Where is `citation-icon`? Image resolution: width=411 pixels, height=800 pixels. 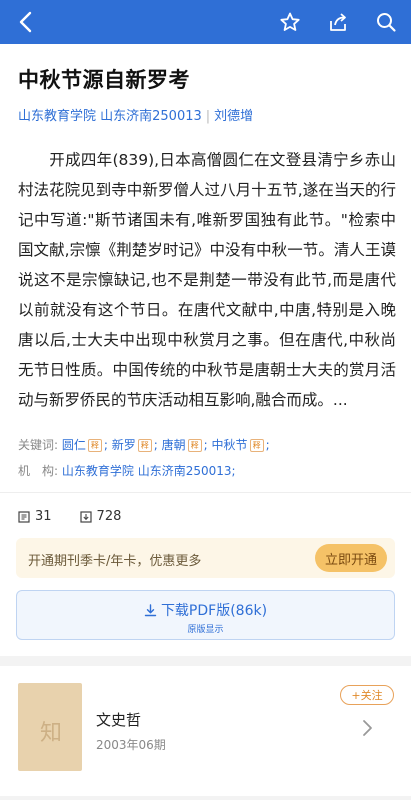
citation-icon is located at coordinates (24, 516).